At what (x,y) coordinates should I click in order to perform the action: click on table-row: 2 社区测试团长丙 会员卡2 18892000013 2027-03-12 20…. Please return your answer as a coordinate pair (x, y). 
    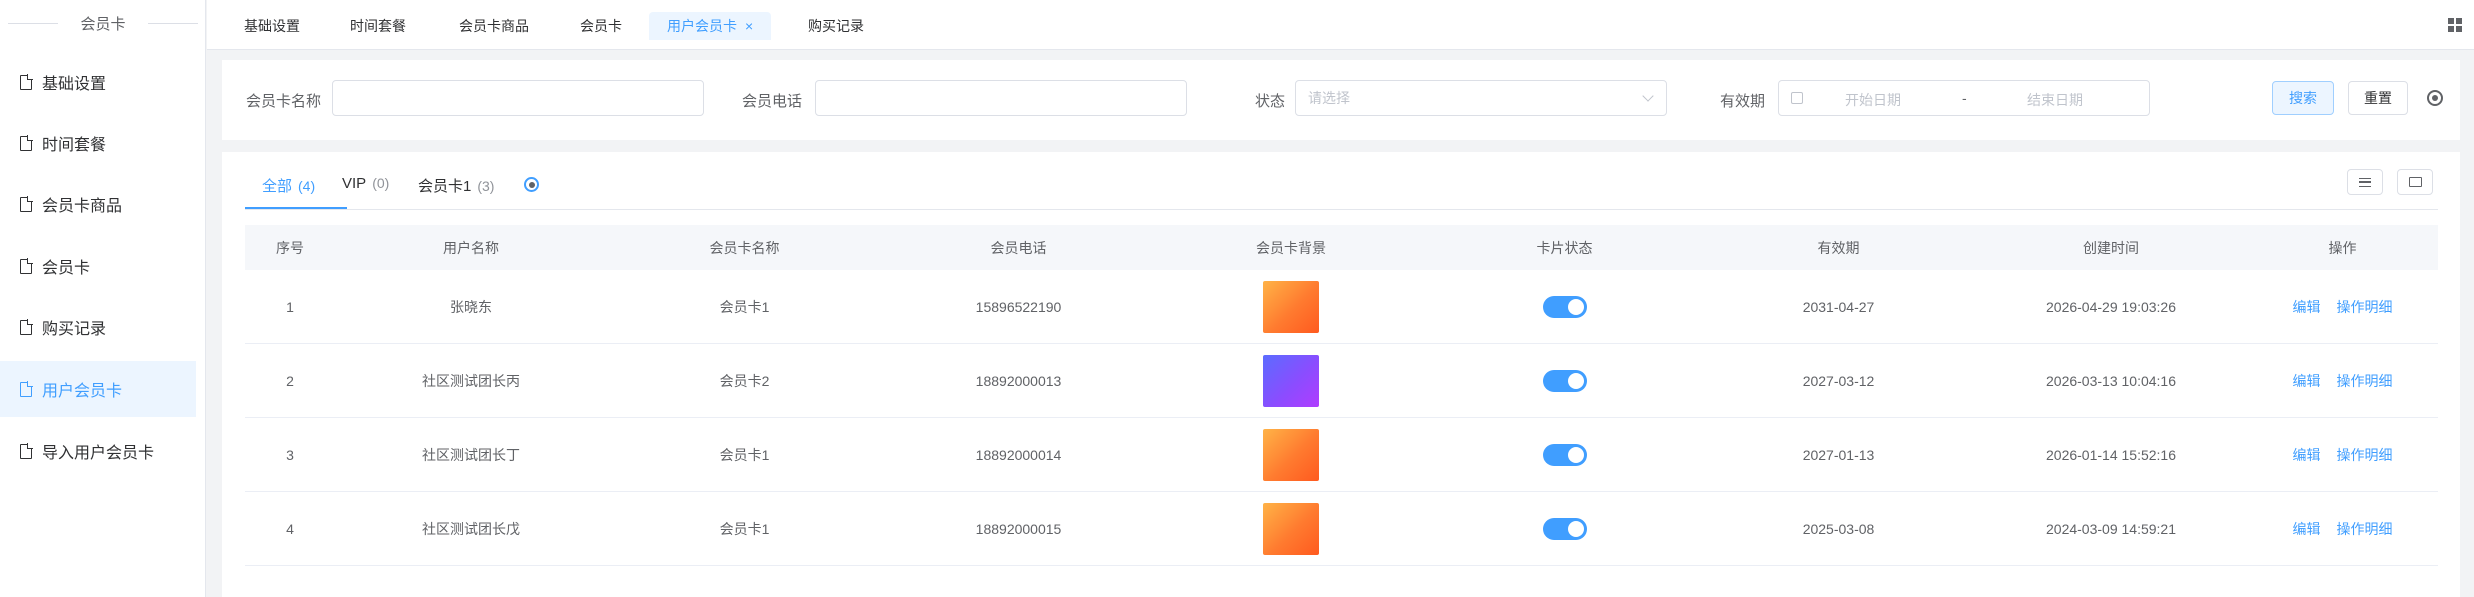
    Looking at the image, I should click on (1341, 381).